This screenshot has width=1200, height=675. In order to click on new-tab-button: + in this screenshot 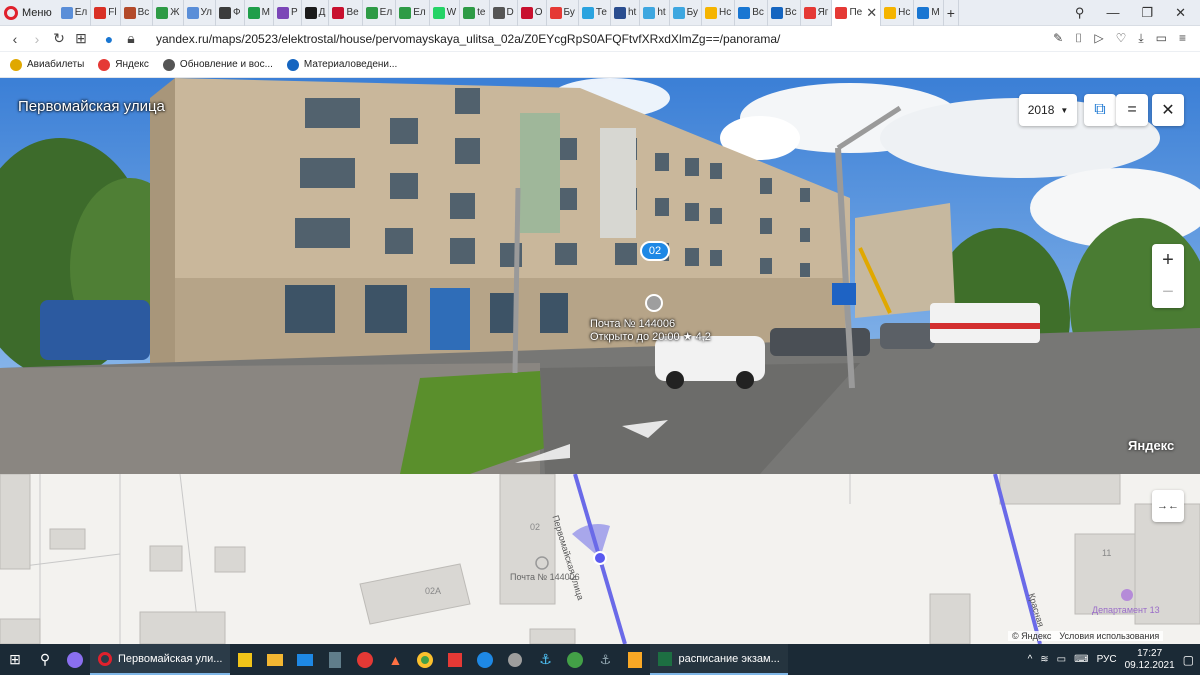, I will do `click(951, 13)`.